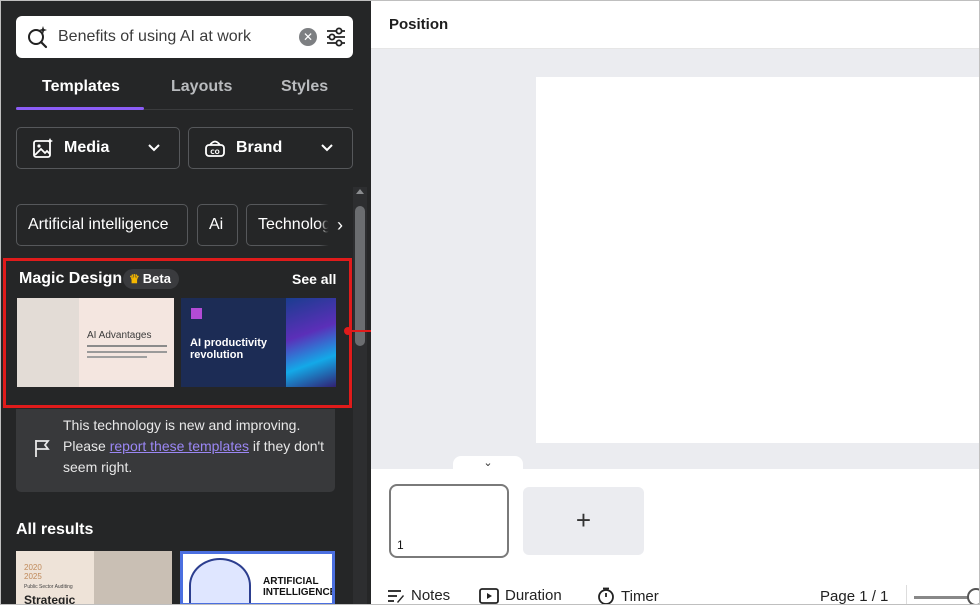 This screenshot has height=605, width=980. What do you see at coordinates (360, 191) in the screenshot?
I see `scroll-up-icon` at bounding box center [360, 191].